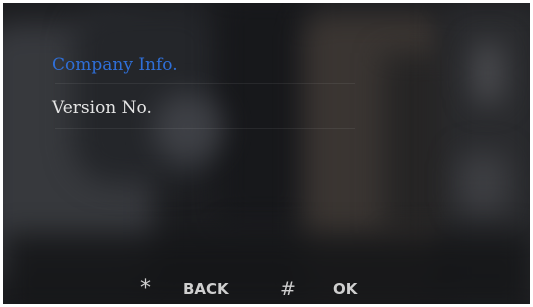 The width and height of the screenshot is (533, 307). What do you see at coordinates (207, 108) in the screenshot?
I see `menu-item-version-no: Version No.` at bounding box center [207, 108].